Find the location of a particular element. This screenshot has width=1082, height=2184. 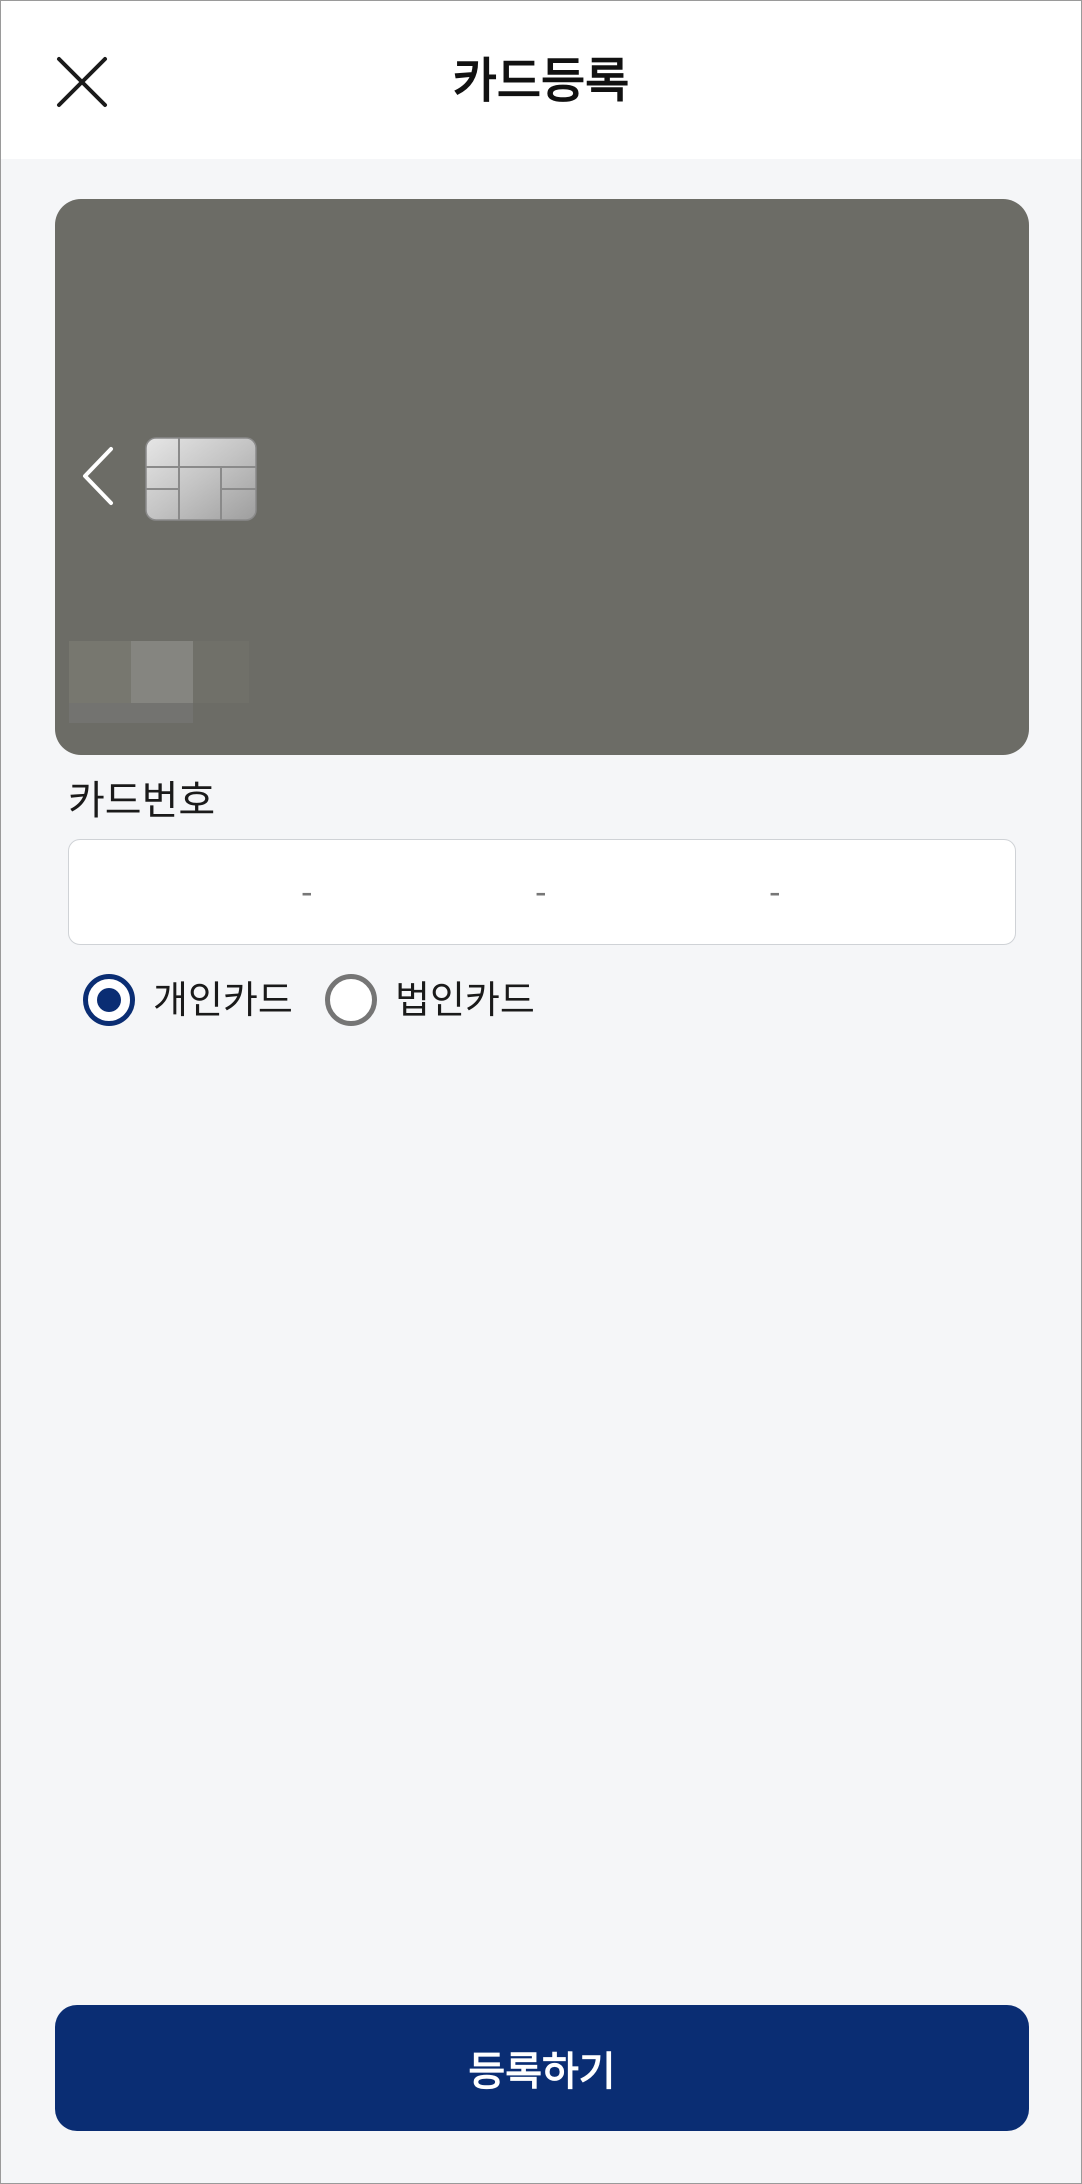

card-chip-icon is located at coordinates (201, 479).